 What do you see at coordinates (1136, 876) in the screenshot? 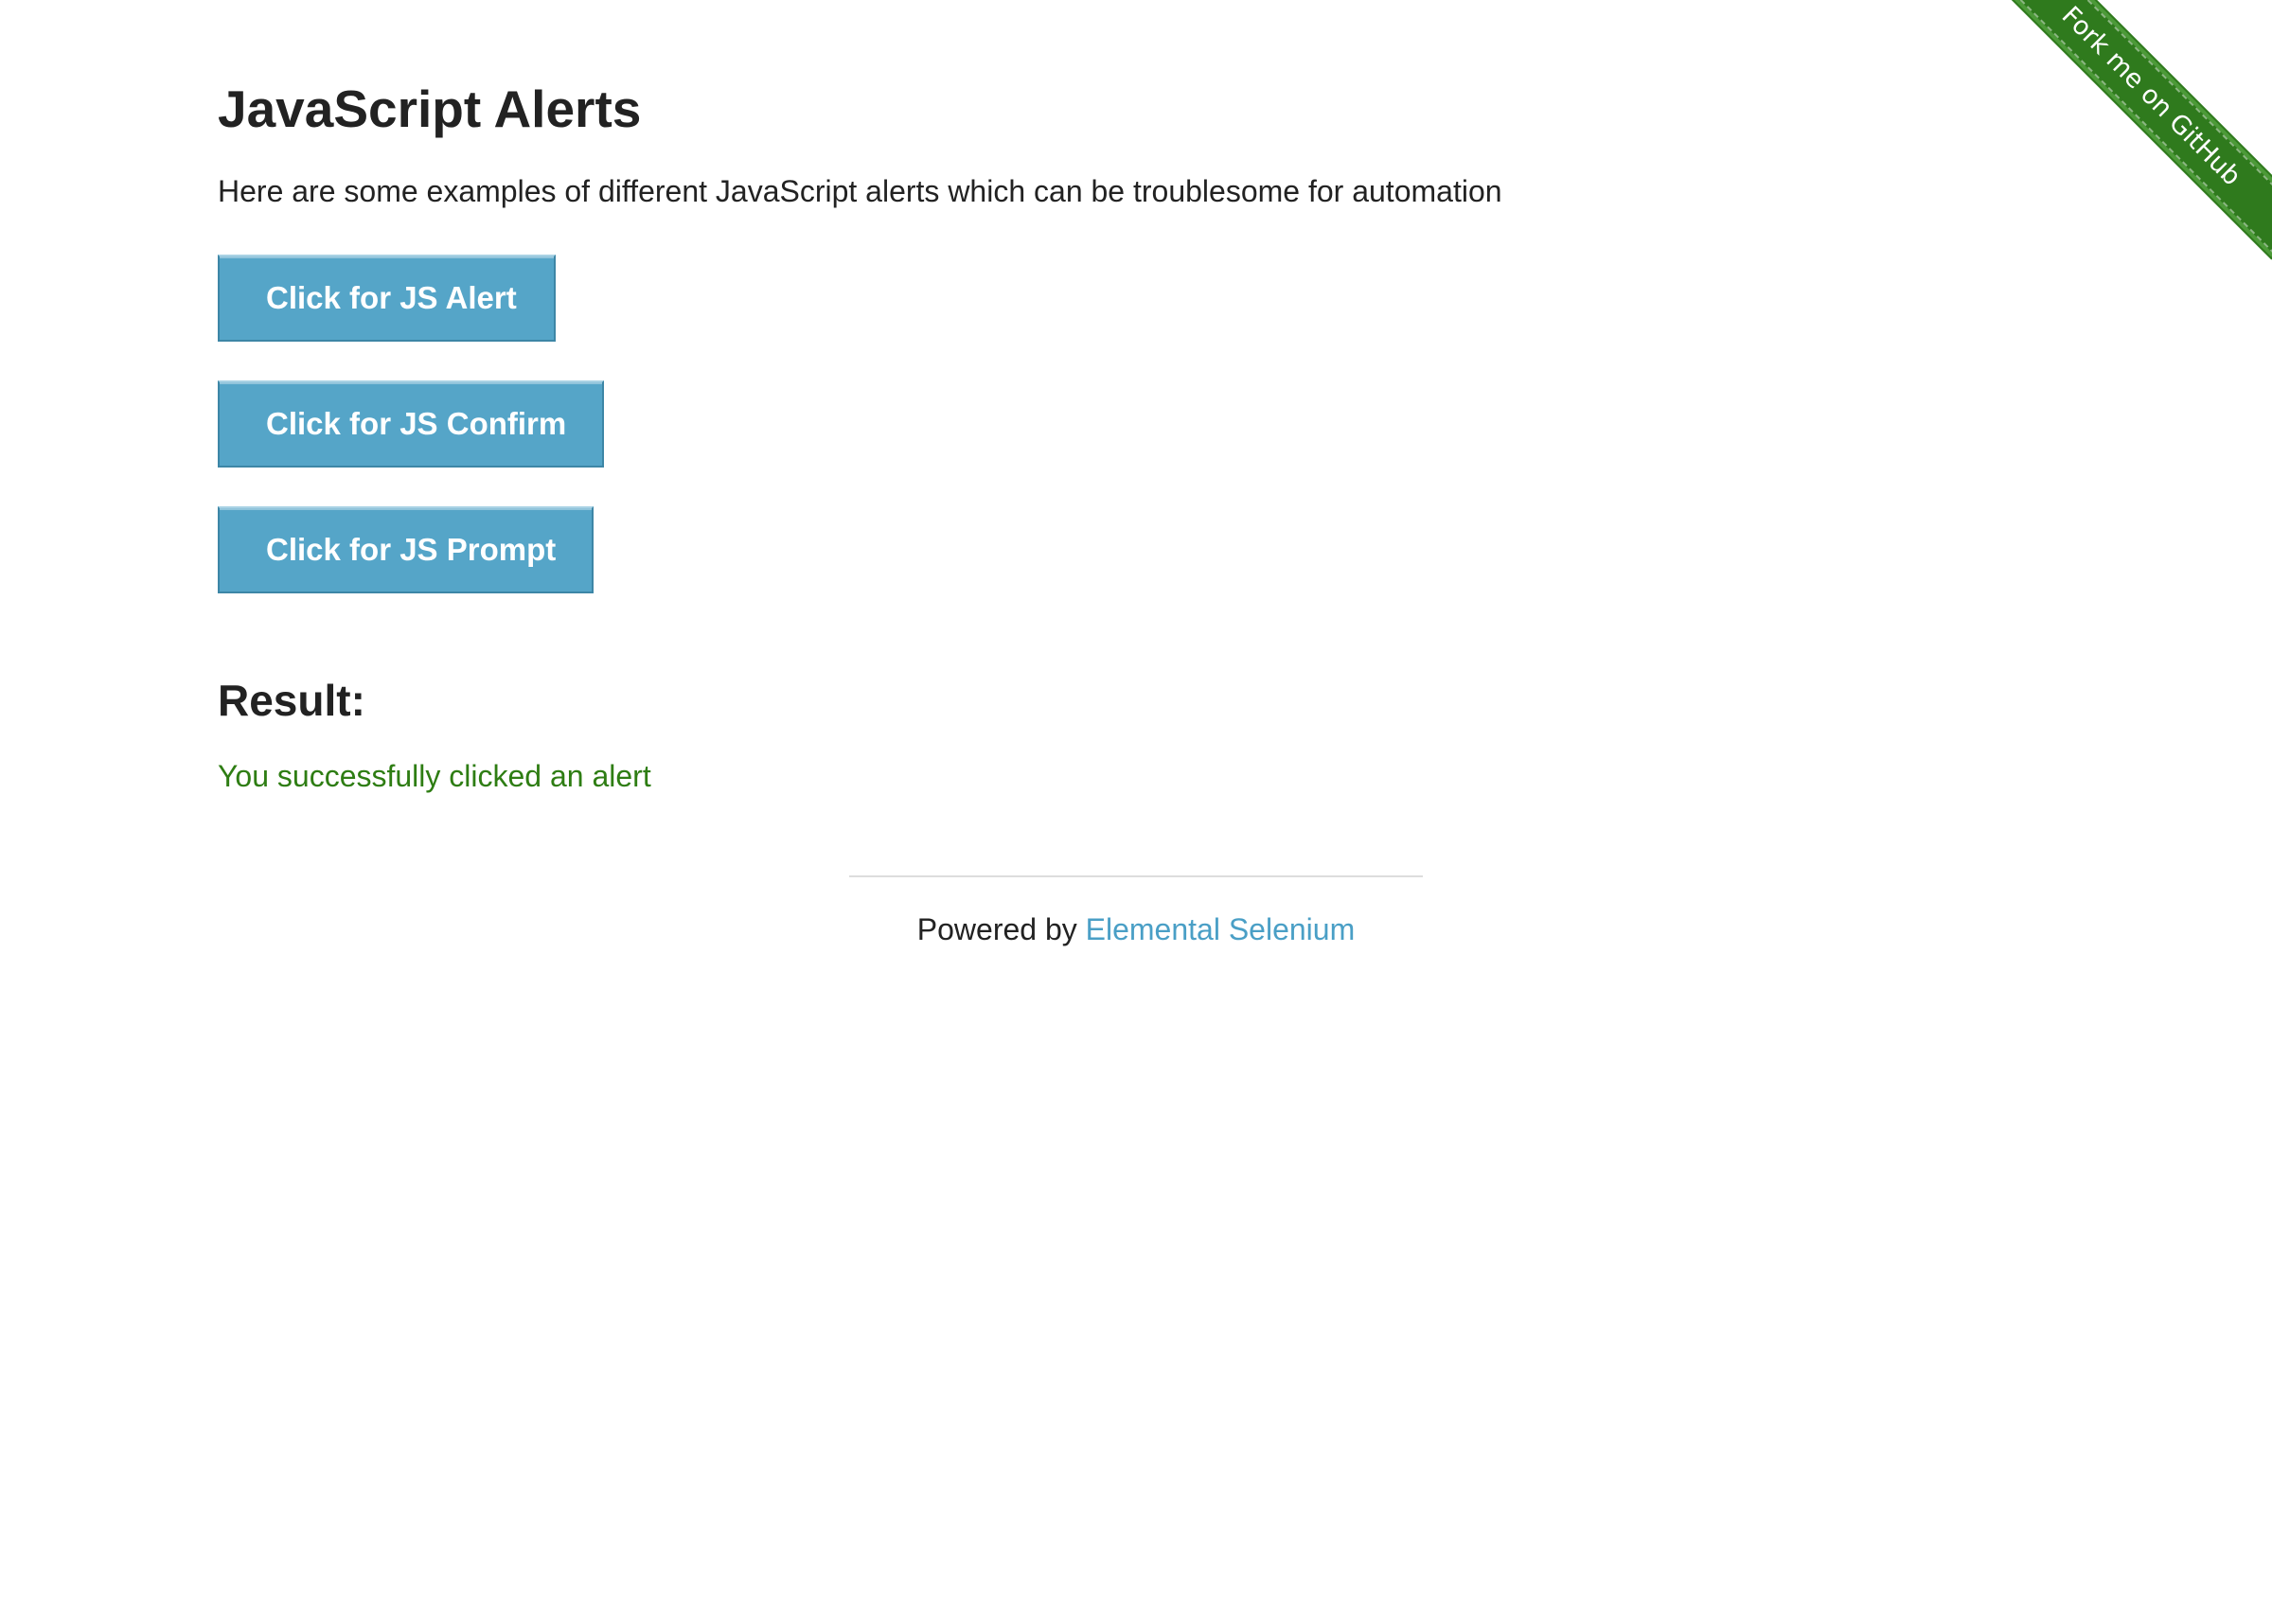
I see `footer-divider` at bounding box center [1136, 876].